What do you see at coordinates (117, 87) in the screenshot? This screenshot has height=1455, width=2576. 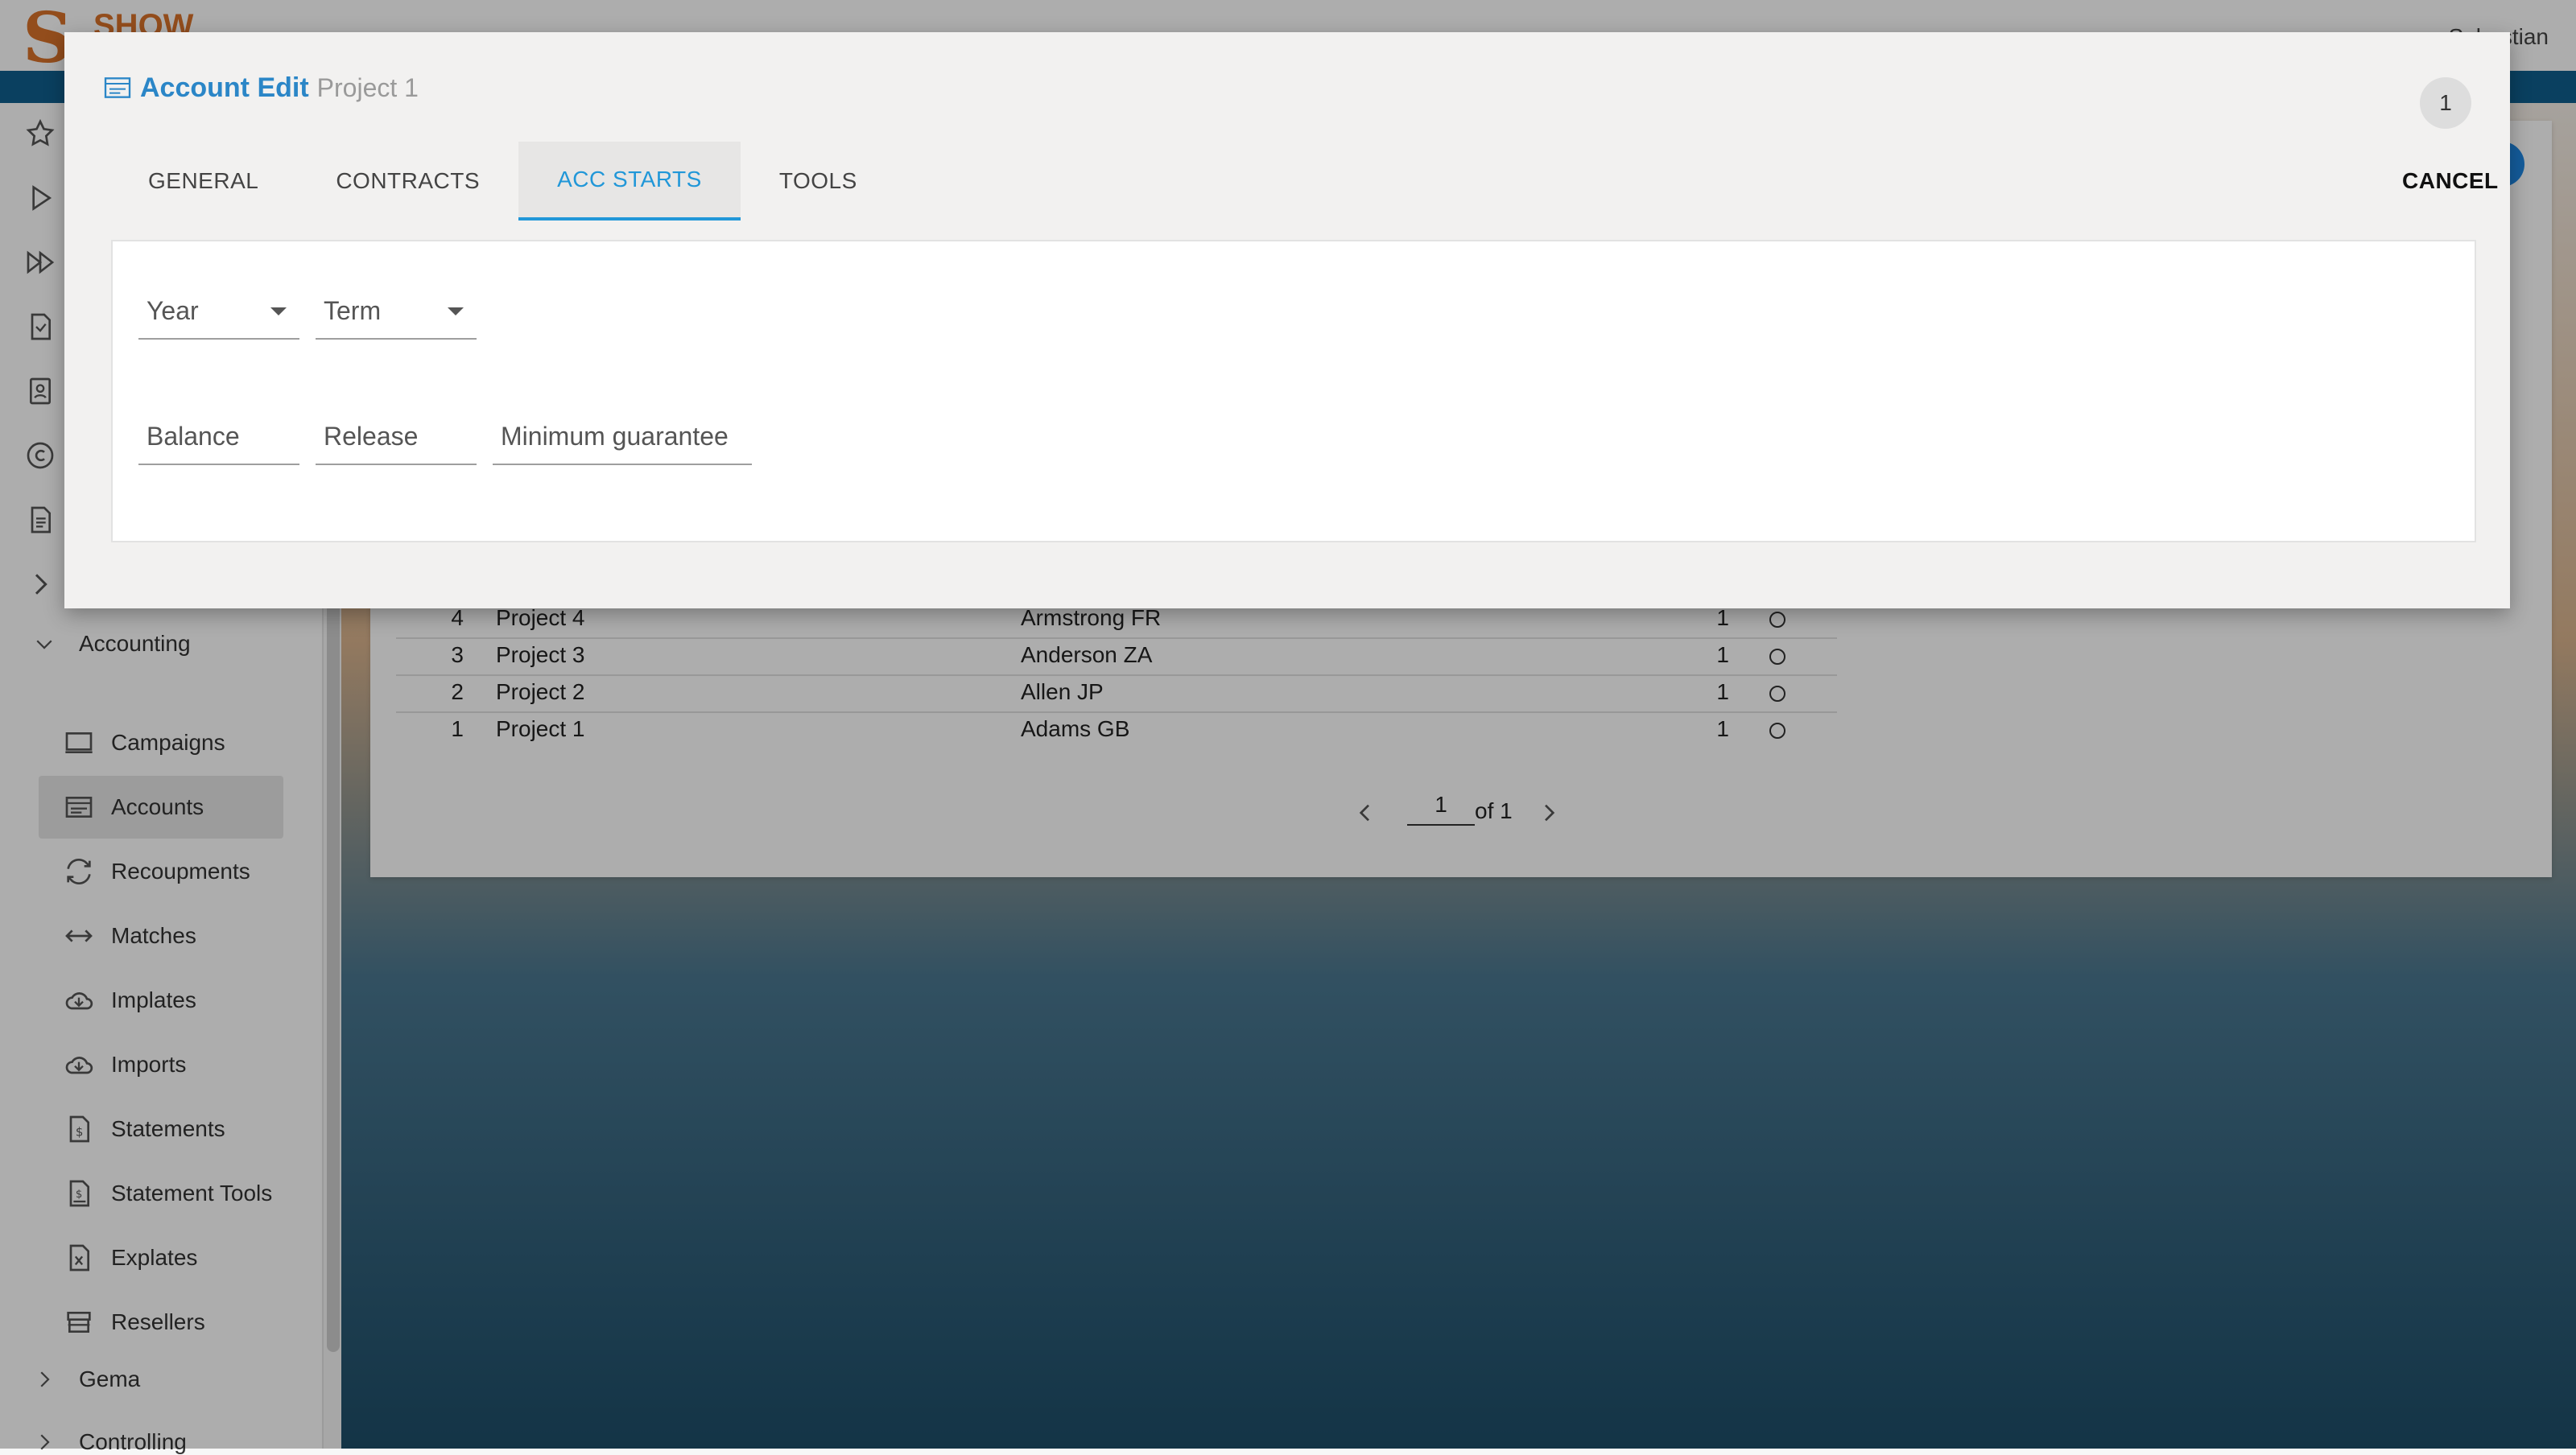 I see `account-card-icon` at bounding box center [117, 87].